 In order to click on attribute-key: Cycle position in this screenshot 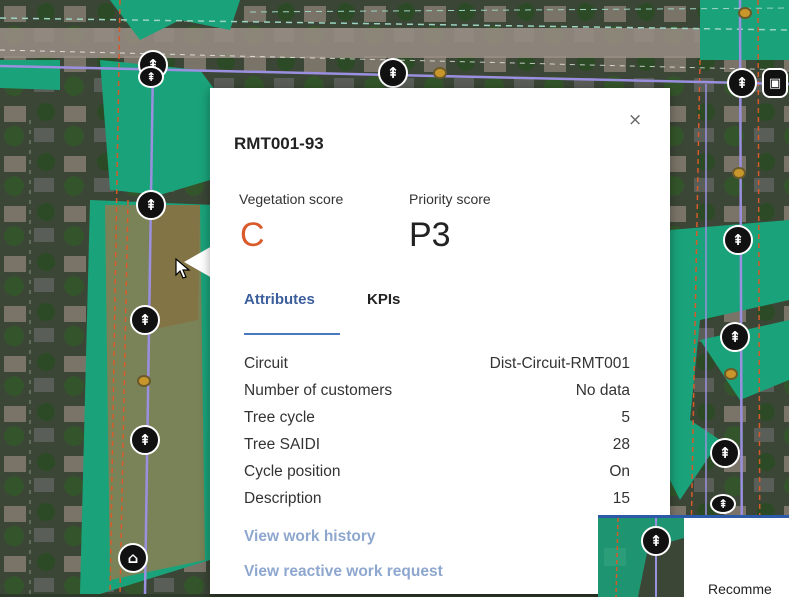, I will do `click(292, 471)`.